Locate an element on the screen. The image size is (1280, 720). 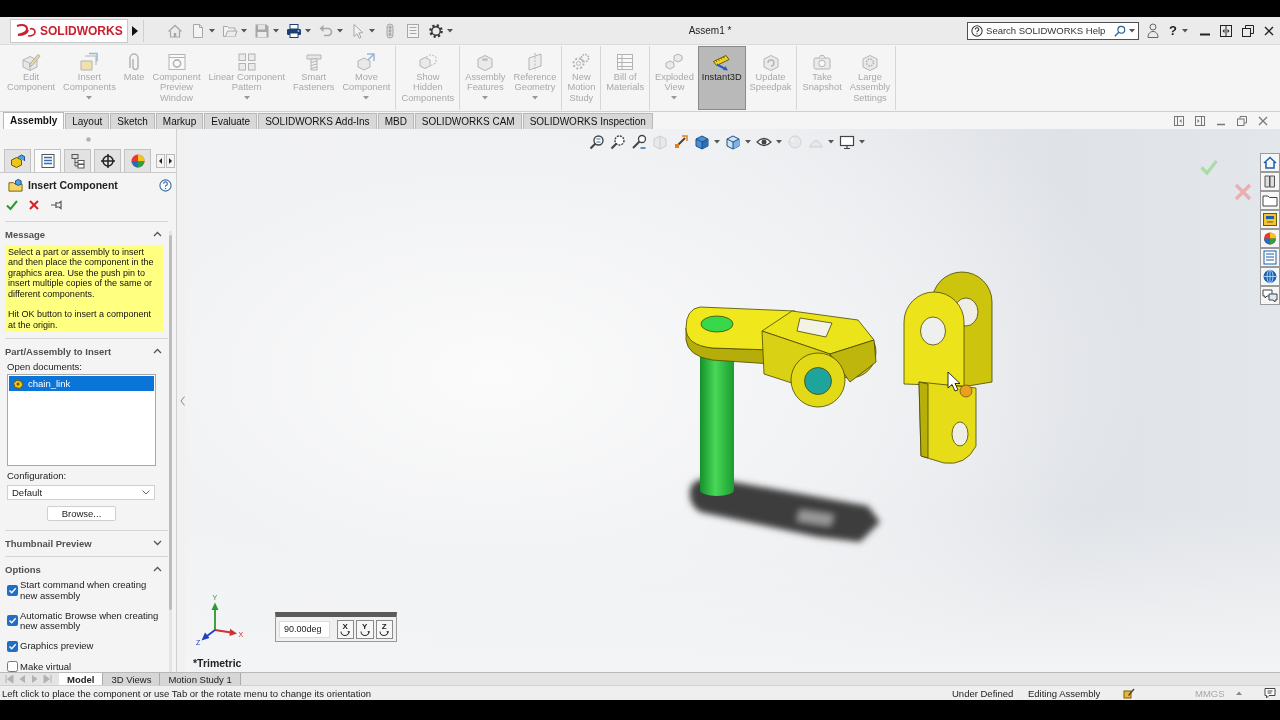
status-text: Editing Assembly is located at coordinates (1065, 693).